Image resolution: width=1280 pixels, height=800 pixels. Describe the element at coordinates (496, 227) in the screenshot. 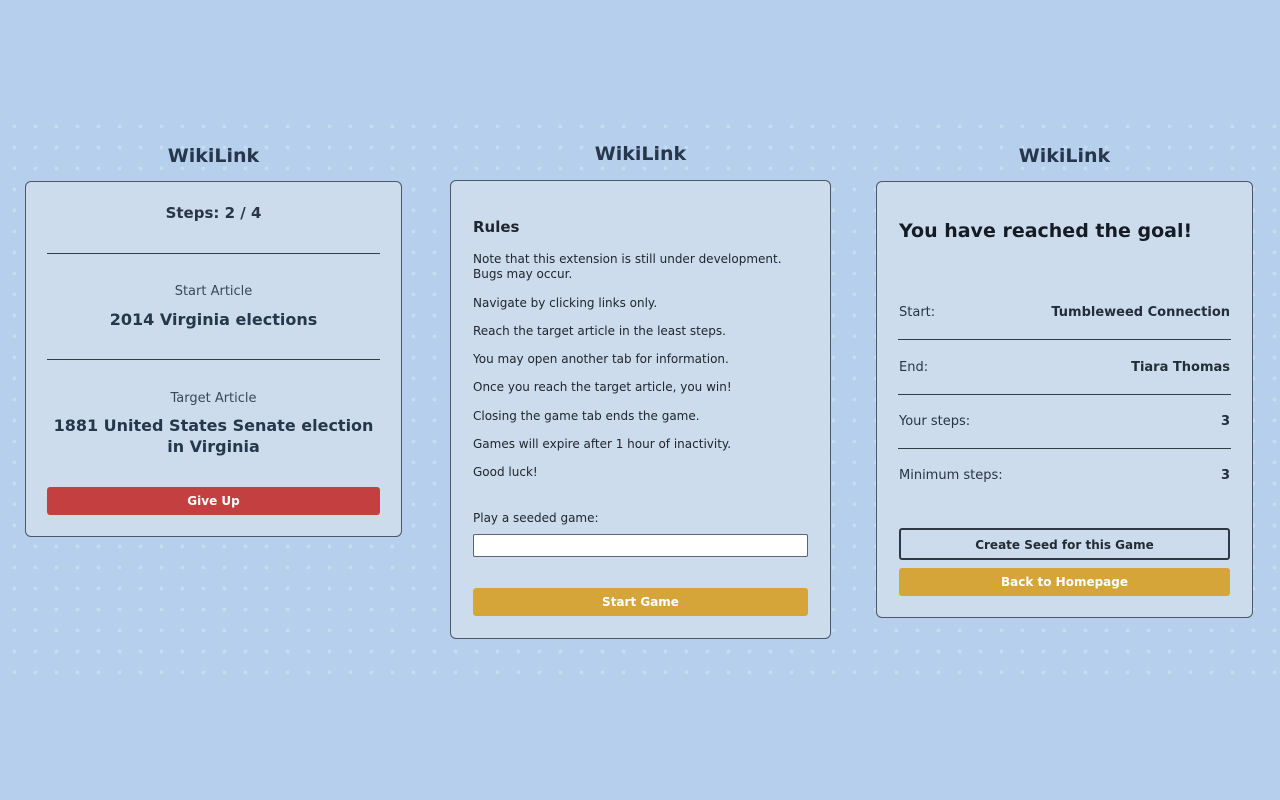

I see `rules-heading: Rules` at that location.